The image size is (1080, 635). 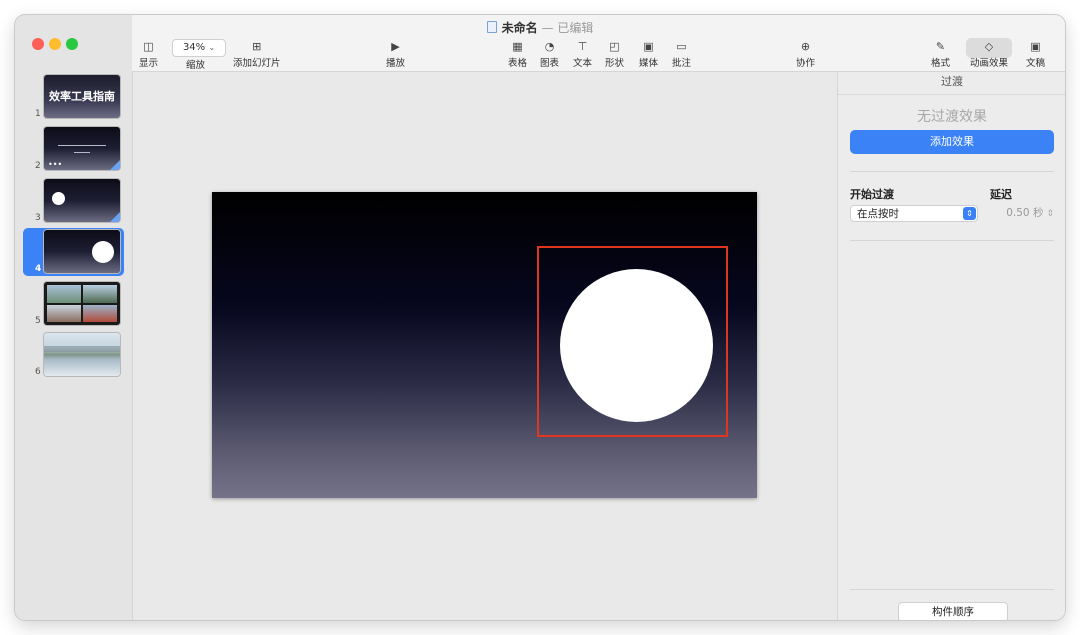 I want to click on slide-number: 5, so click(x=38, y=321).